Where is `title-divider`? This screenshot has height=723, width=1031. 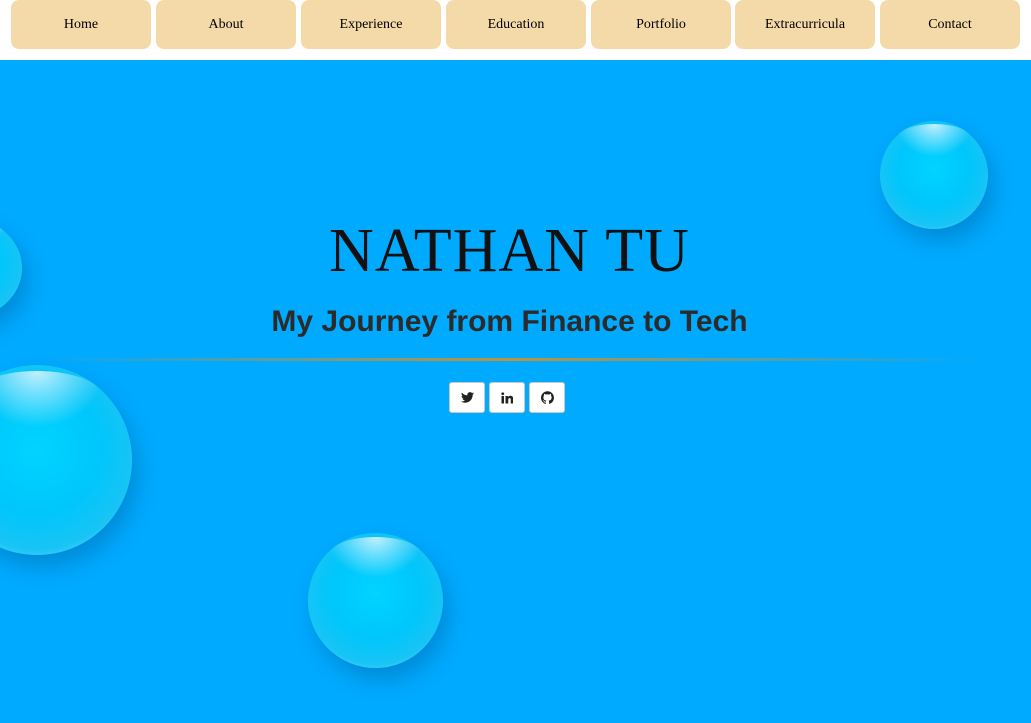 title-divider is located at coordinates (510, 359).